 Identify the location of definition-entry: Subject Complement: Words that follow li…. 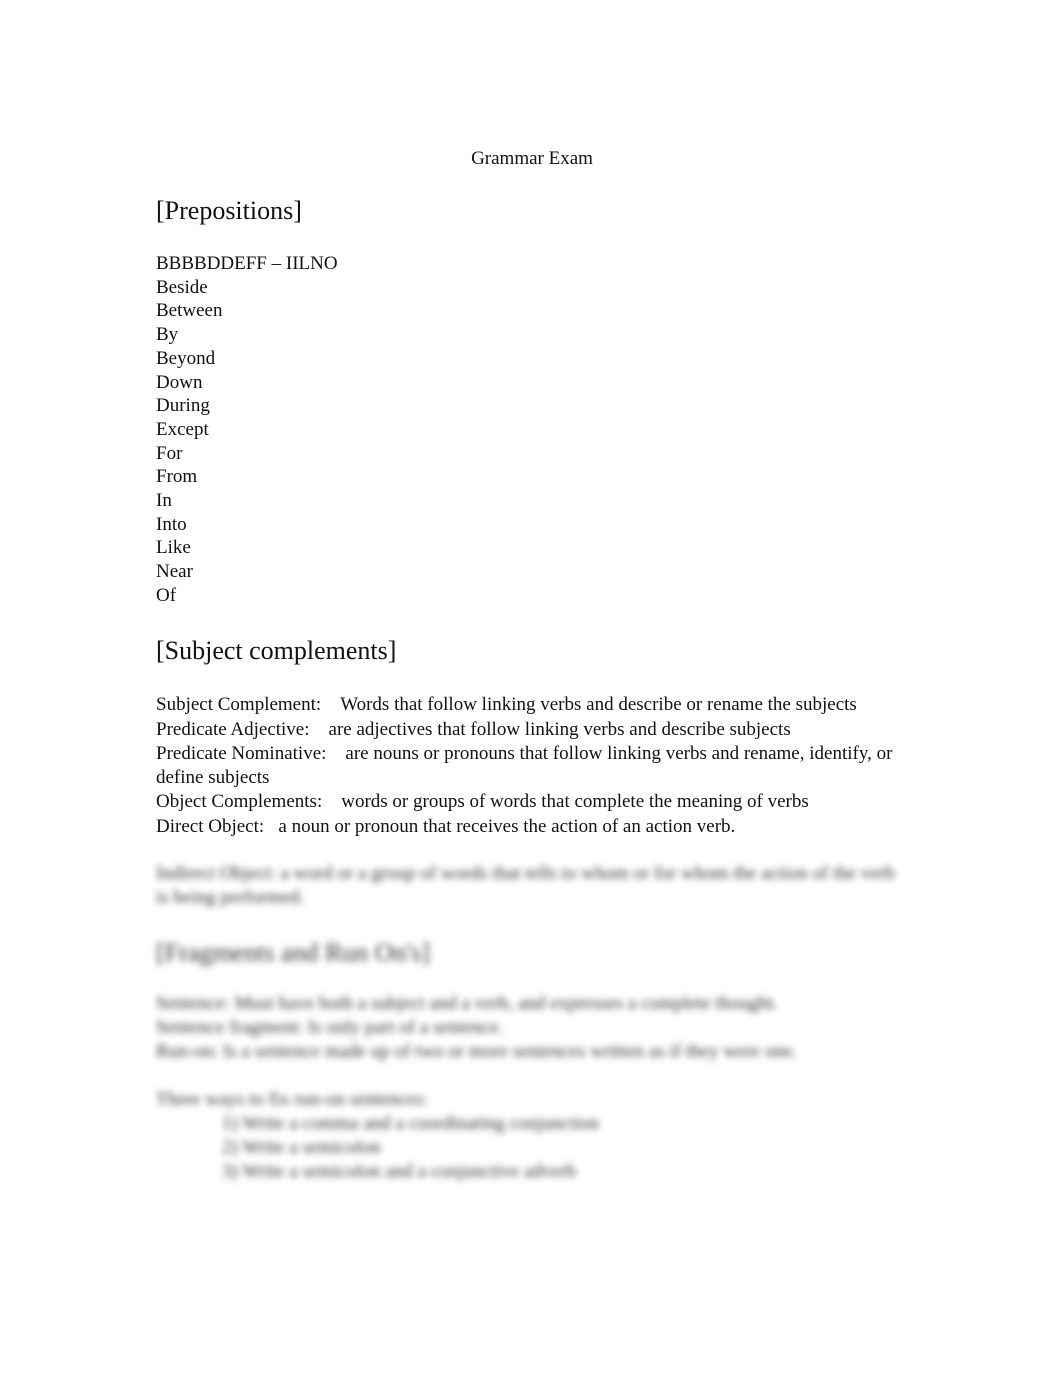
(526, 705).